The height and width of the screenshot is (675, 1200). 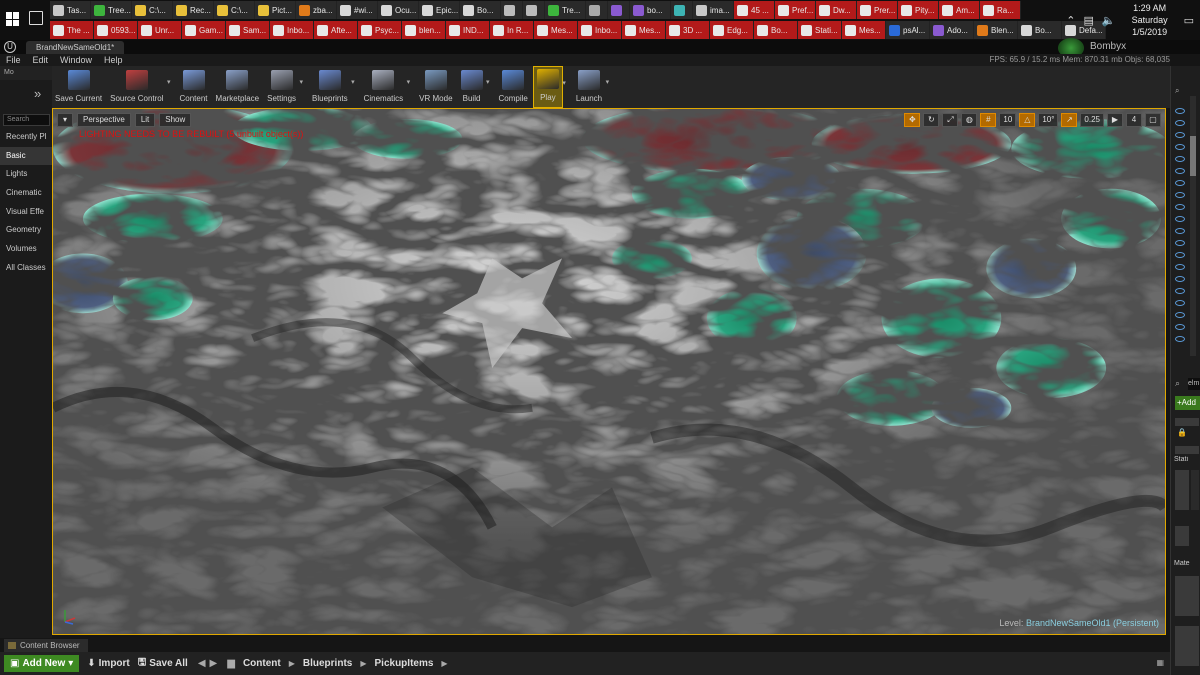 What do you see at coordinates (1048, 120) in the screenshot?
I see `rotation-snap-value: 10°` at bounding box center [1048, 120].